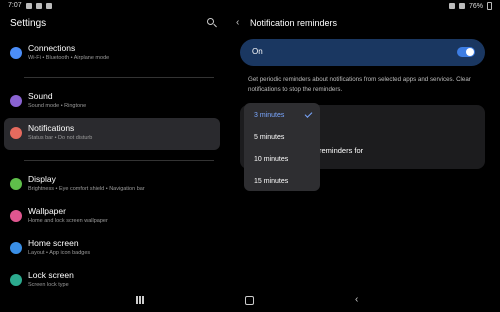 The width and height of the screenshot is (500, 312). Describe the element at coordinates (461, 6) in the screenshot. I see `wifi-status-icon` at that location.